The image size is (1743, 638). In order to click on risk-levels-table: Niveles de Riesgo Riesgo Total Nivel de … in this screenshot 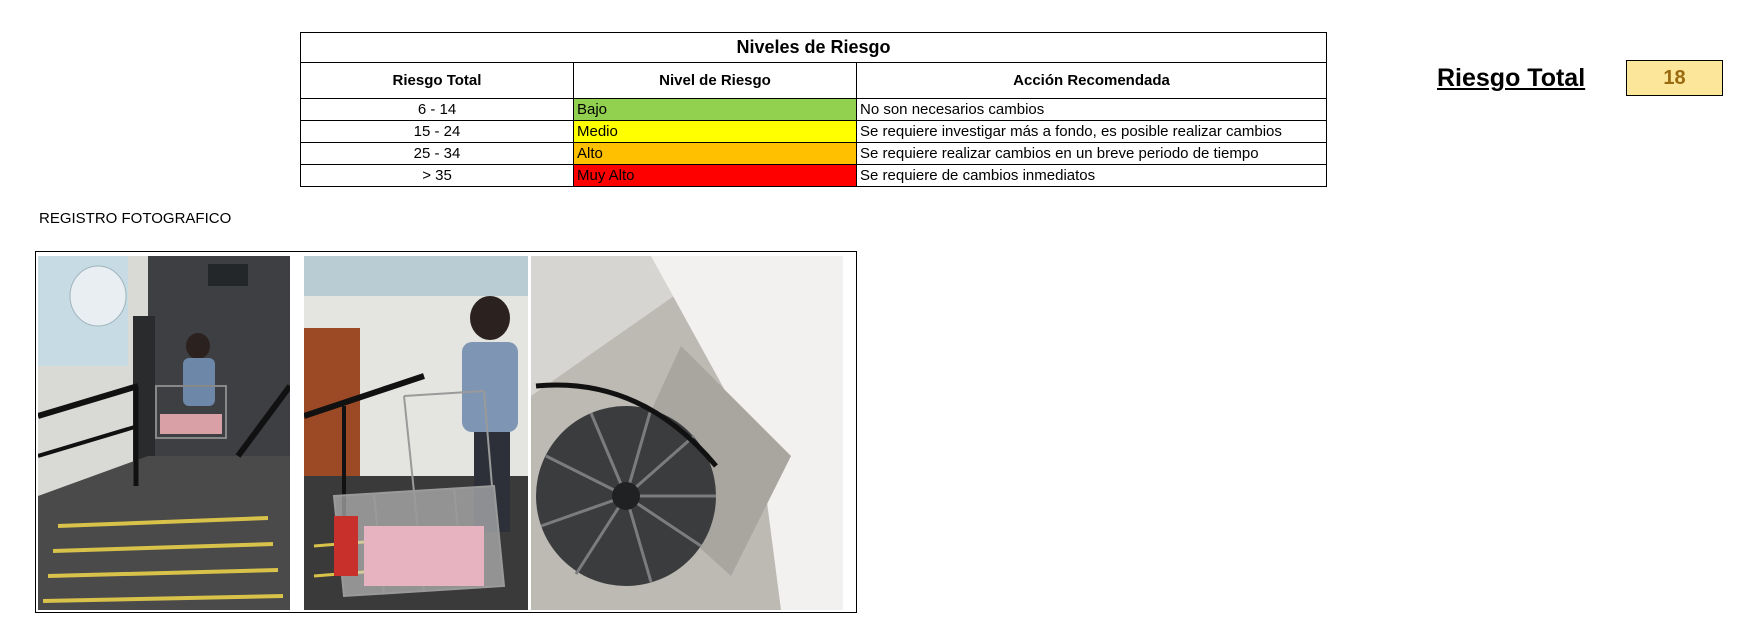, I will do `click(813, 109)`.